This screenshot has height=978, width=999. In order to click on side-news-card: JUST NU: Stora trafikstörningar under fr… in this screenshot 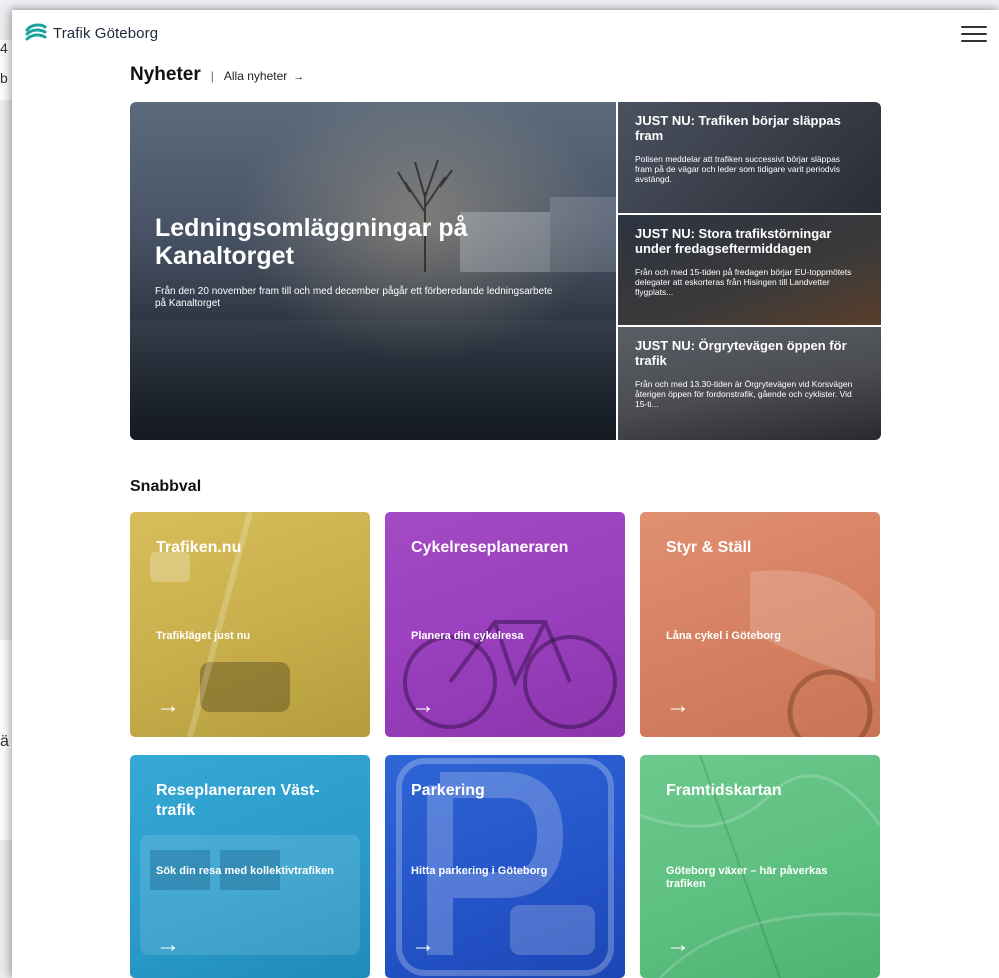, I will do `click(749, 270)`.